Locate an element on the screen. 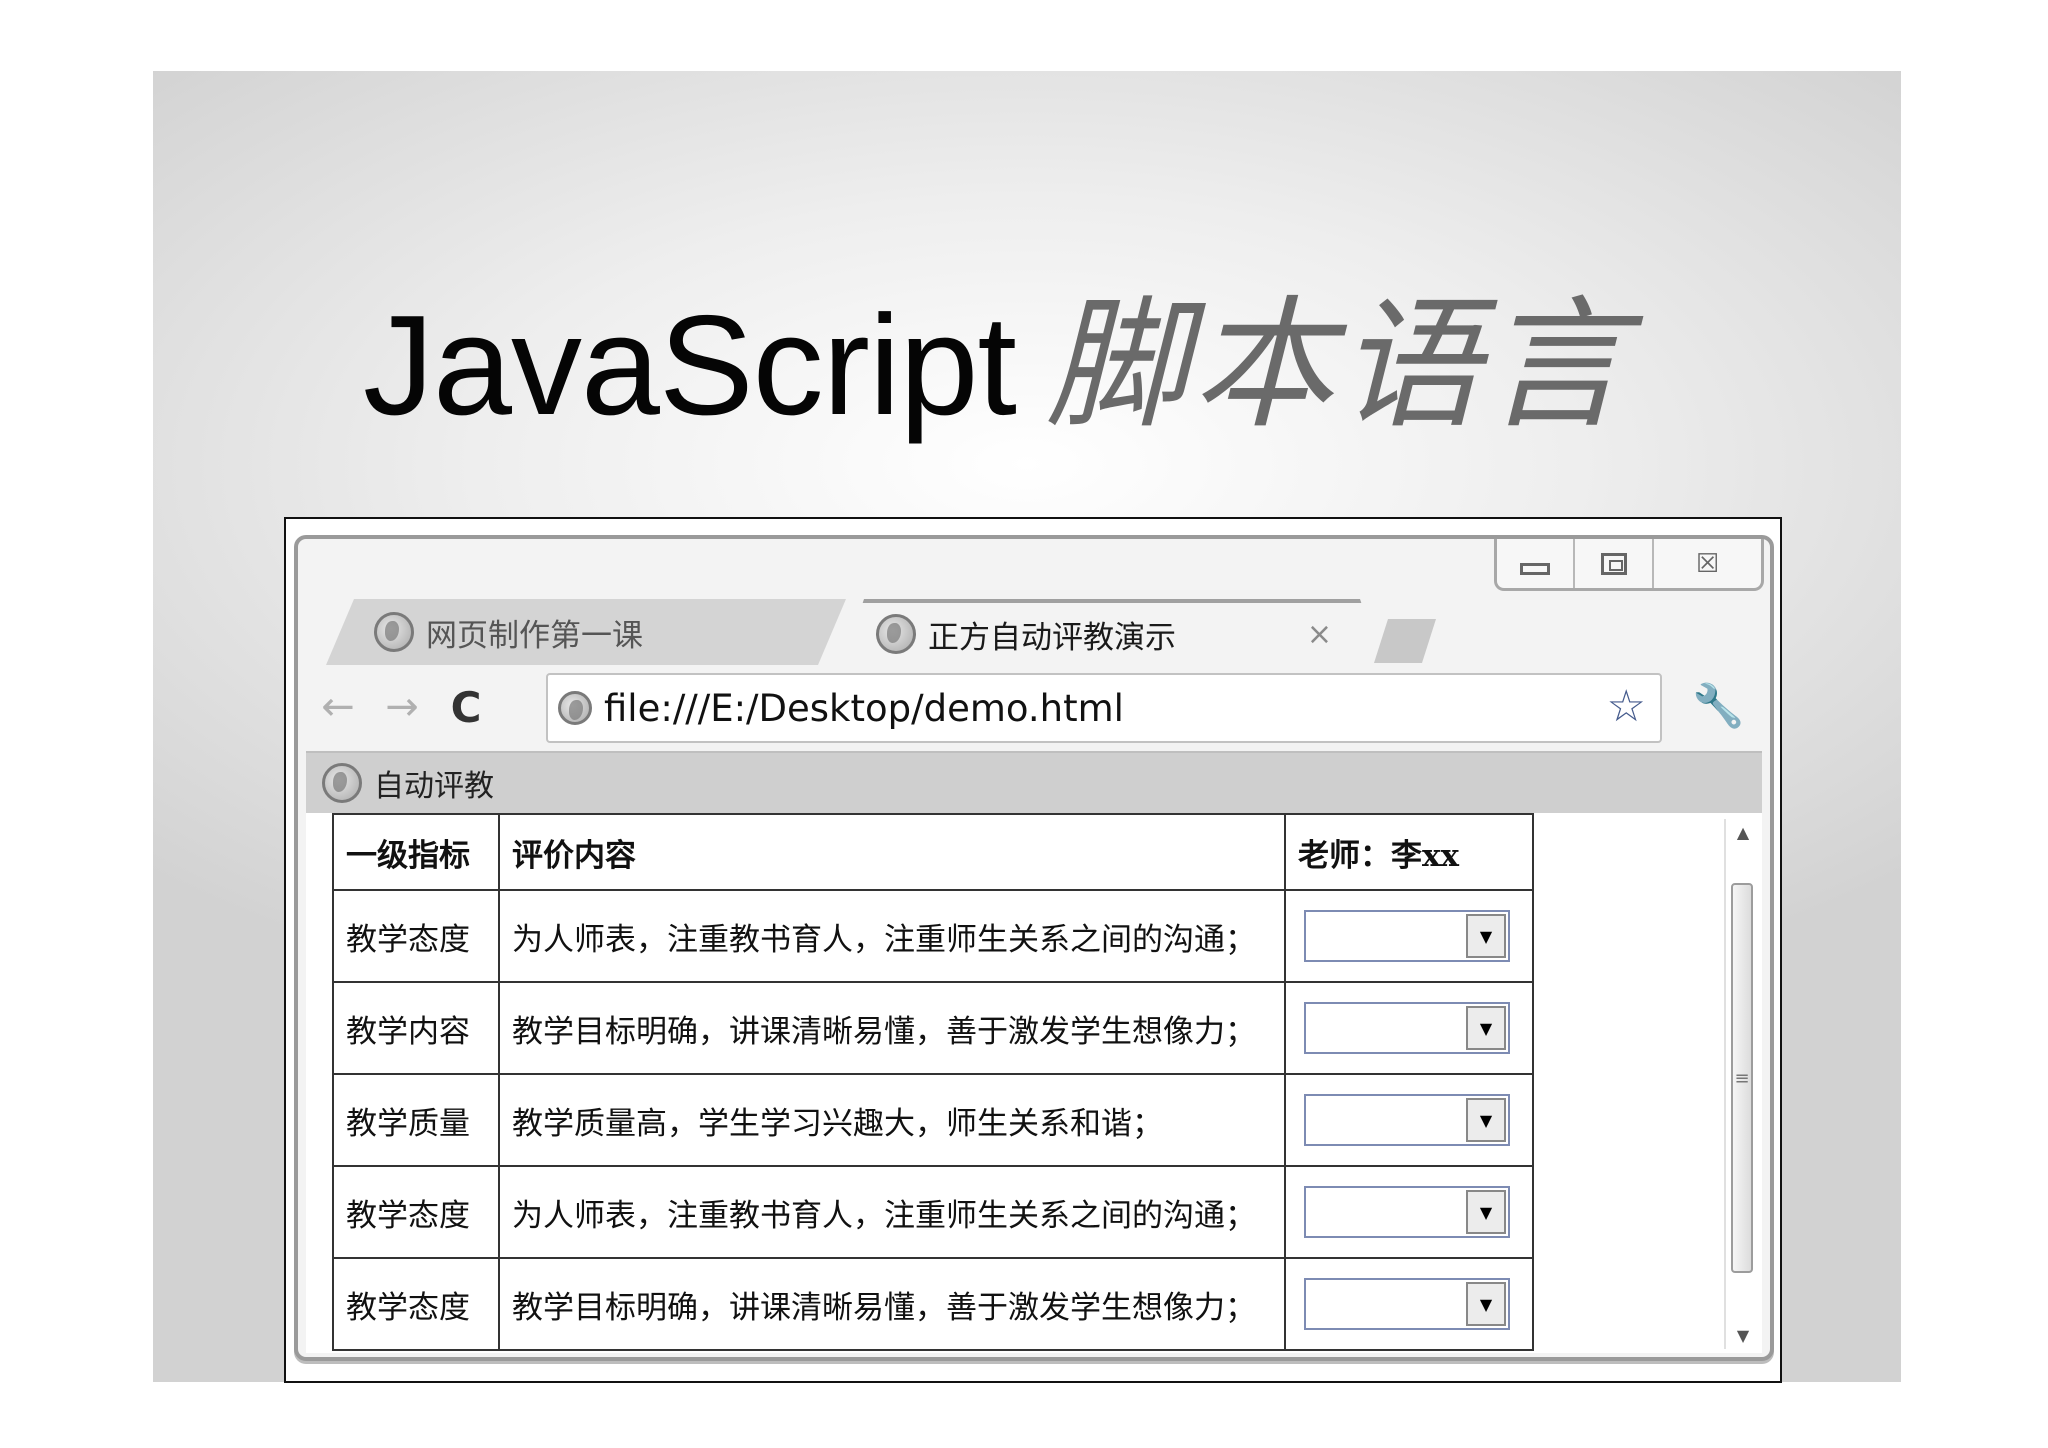 Image resolution: width=2048 pixels, height=1448 pixels. bookmark-item: 自动评教 is located at coordinates (434, 783).